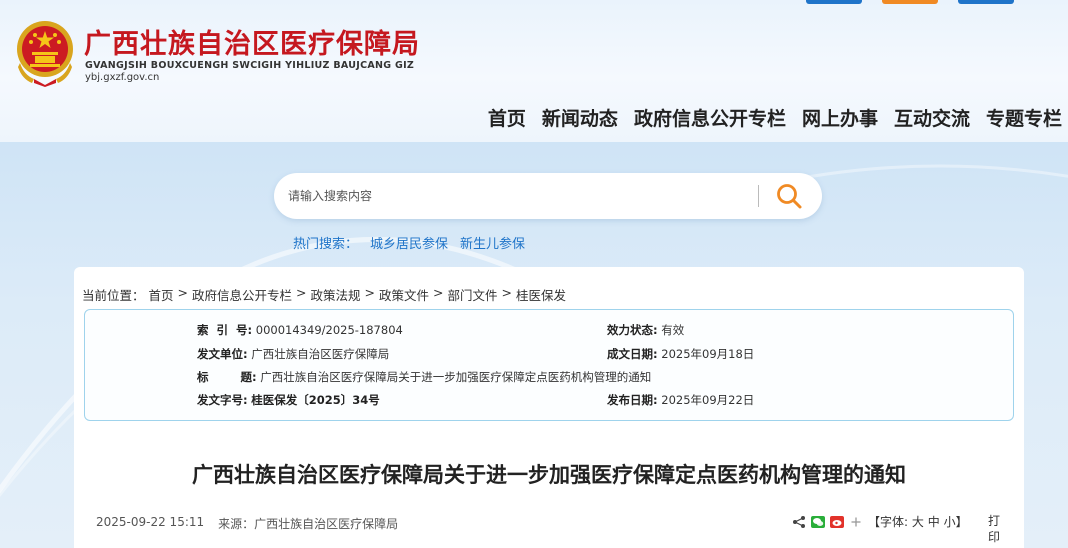  I want to click on meta-docno-label: 发文字号:, so click(222, 400).